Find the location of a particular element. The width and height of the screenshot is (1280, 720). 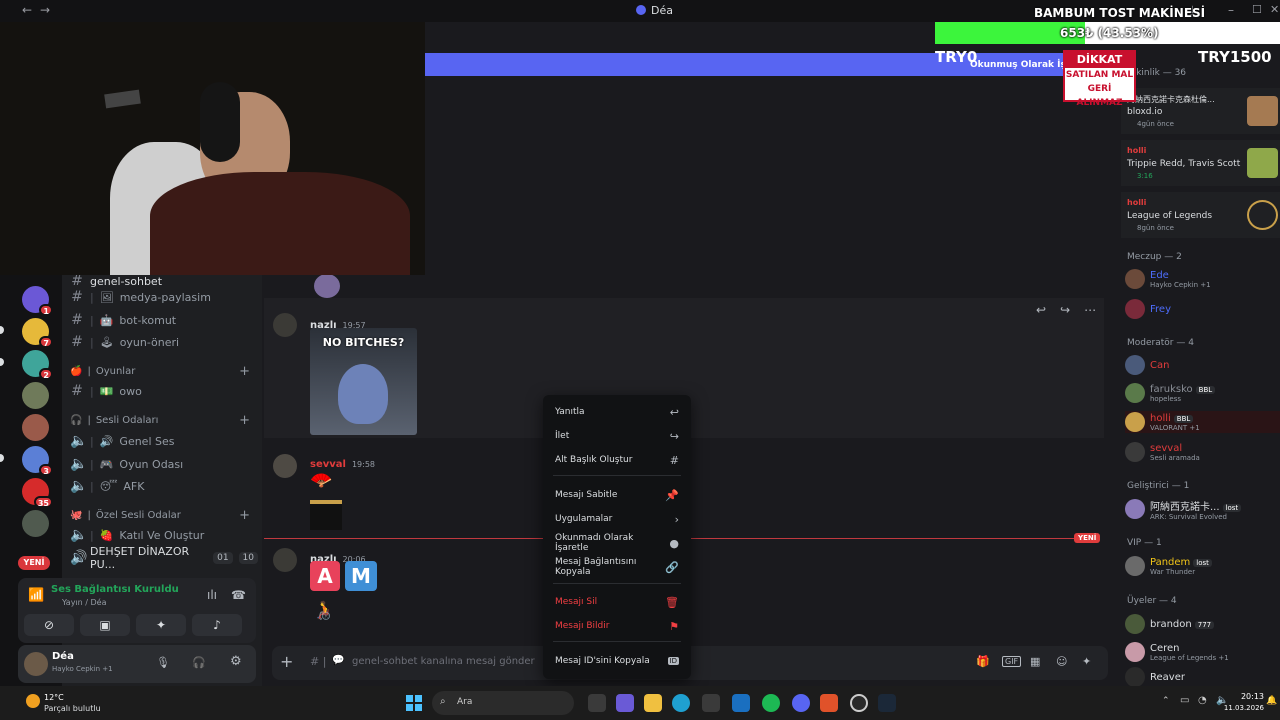

member-item: 阿納西克諾卡... lost ARK: Survival Evolved is located at coordinates (1202, 509).